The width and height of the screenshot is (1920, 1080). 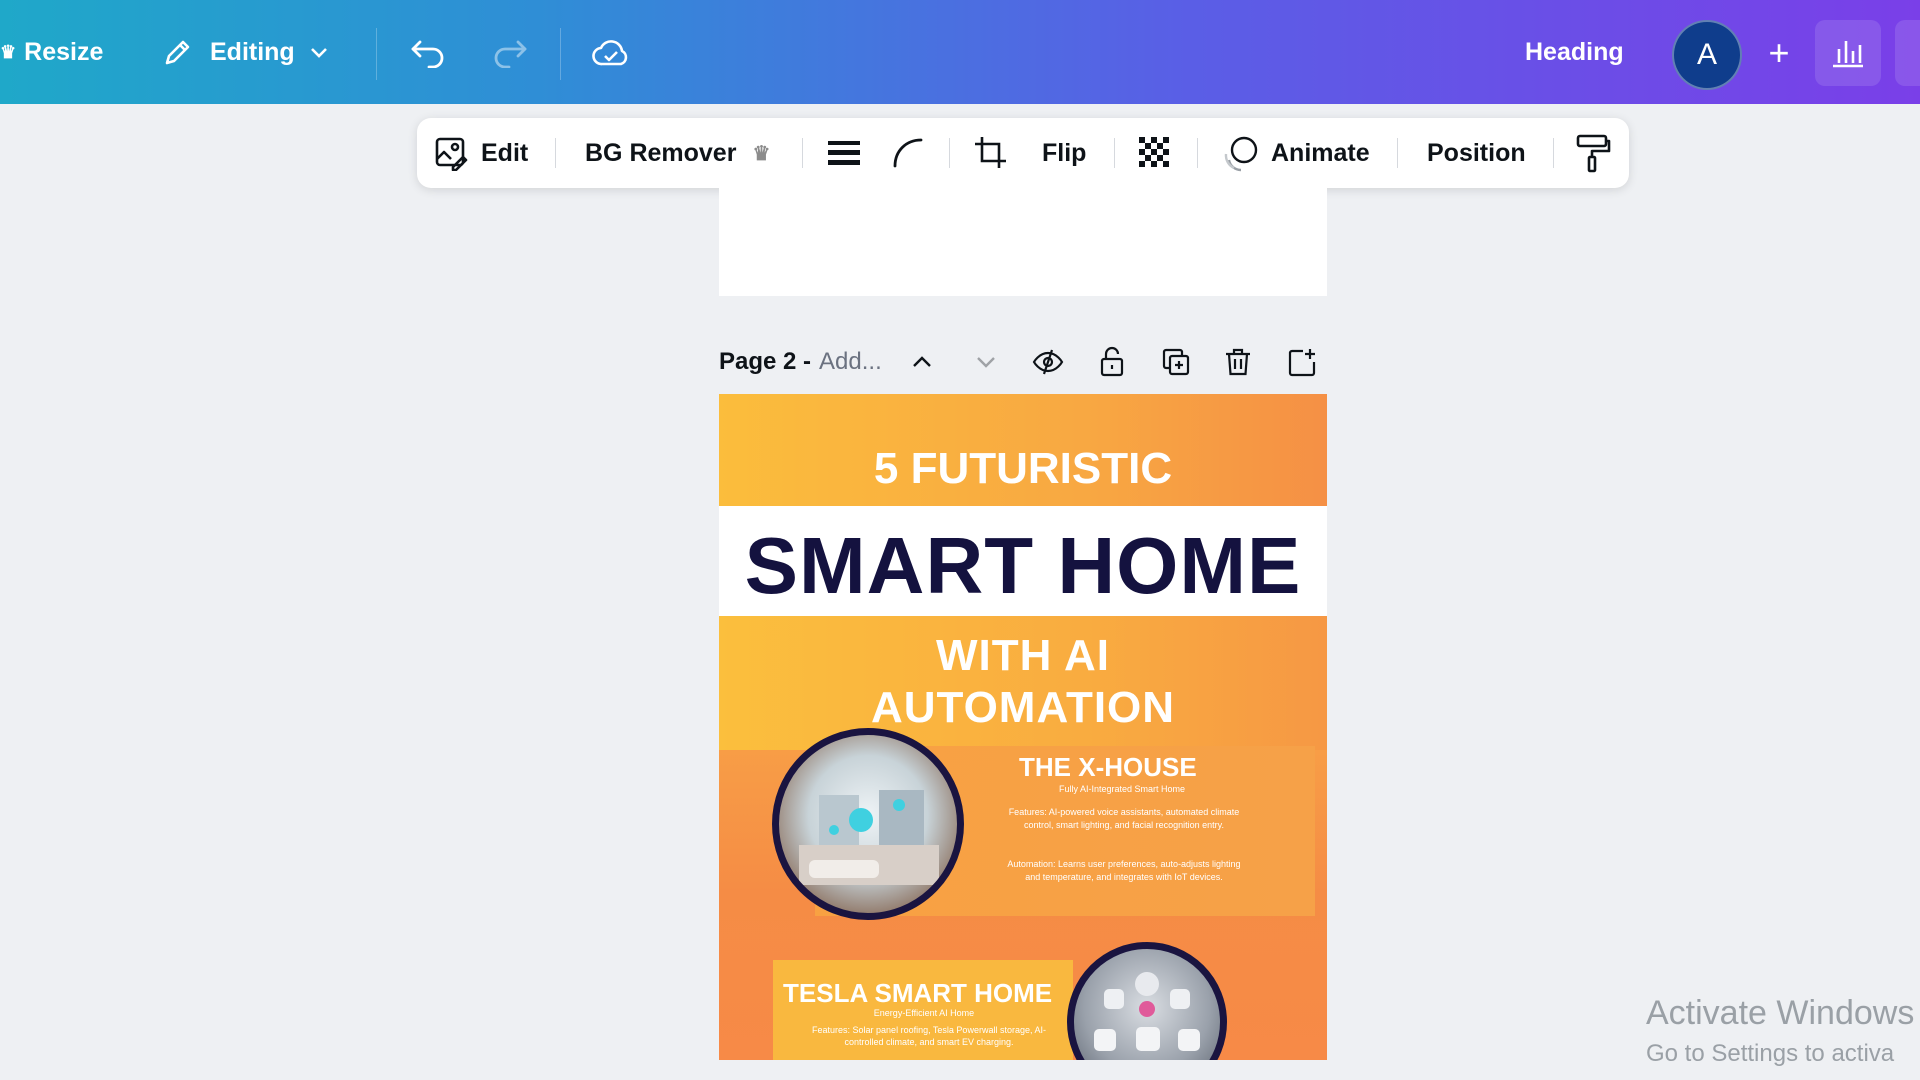 I want to click on tesla-subtitle: Energy-Efficient AI Home, so click(x=924, y=1013).